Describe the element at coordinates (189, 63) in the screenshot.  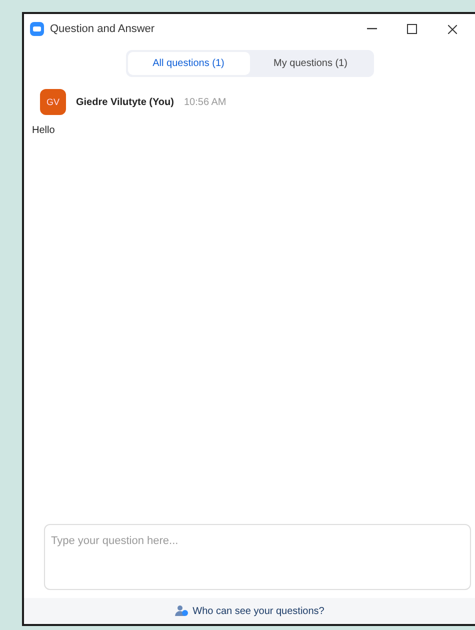
I see `question-tab: All questions (1)` at that location.